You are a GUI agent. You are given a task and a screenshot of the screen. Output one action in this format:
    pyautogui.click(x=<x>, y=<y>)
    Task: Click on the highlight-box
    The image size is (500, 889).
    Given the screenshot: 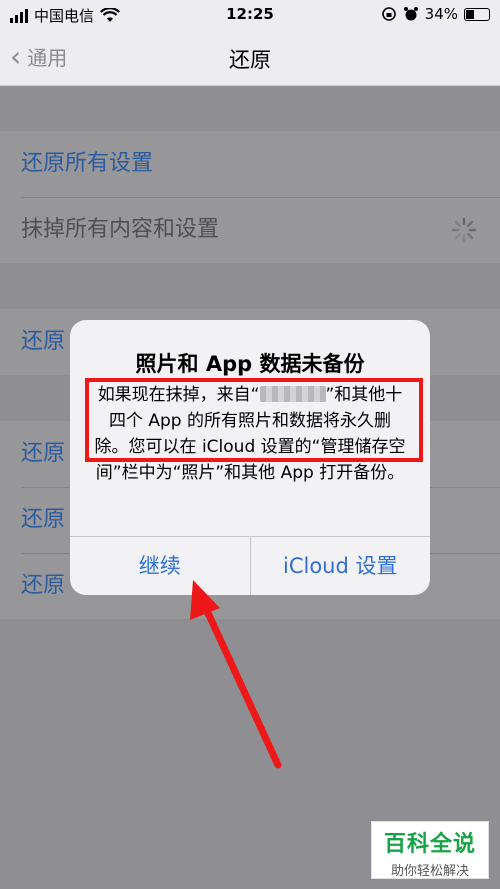 What is the action you would take?
    pyautogui.click(x=254, y=420)
    